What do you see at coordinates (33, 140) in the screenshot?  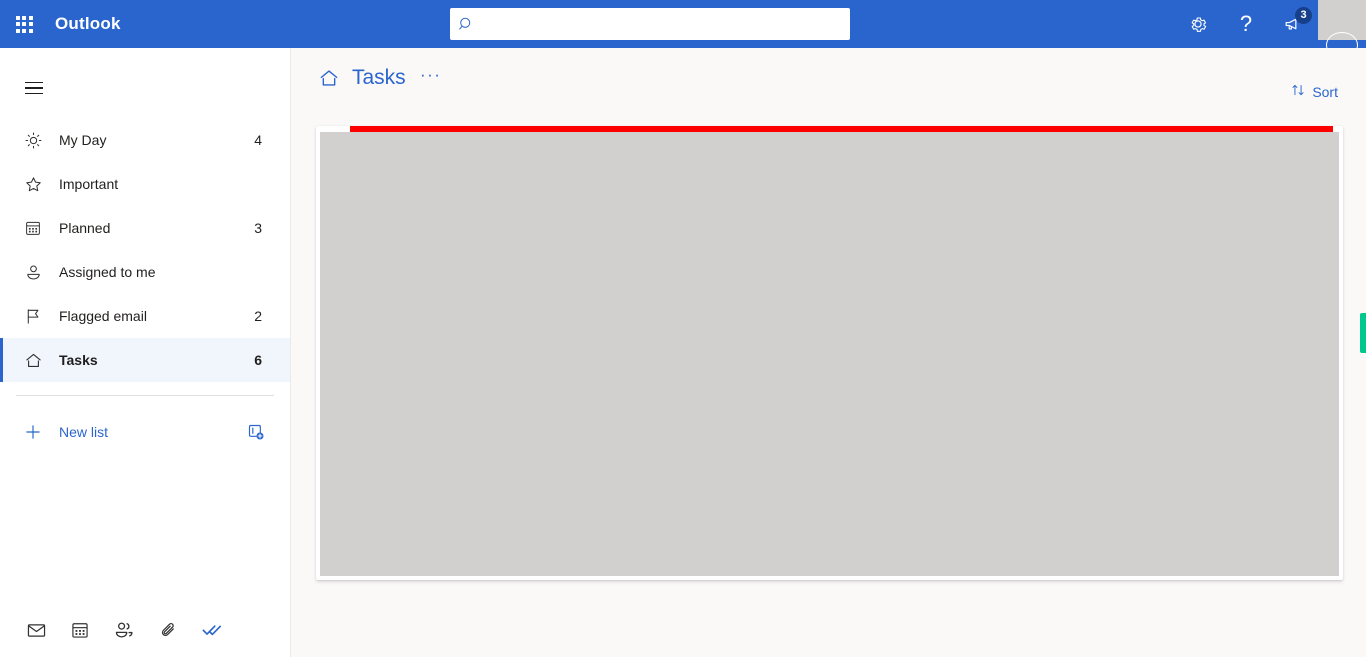 I see `sun-icon` at bounding box center [33, 140].